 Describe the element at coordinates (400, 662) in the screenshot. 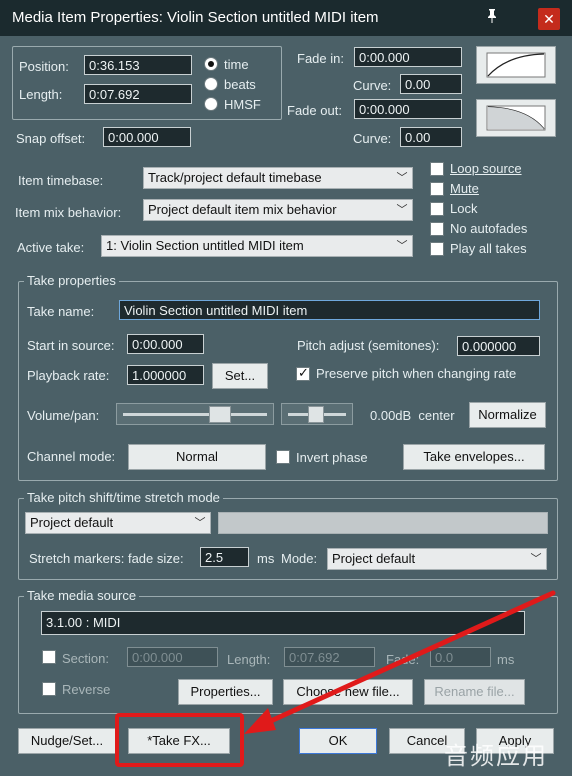

I see `annotation-arrow` at that location.